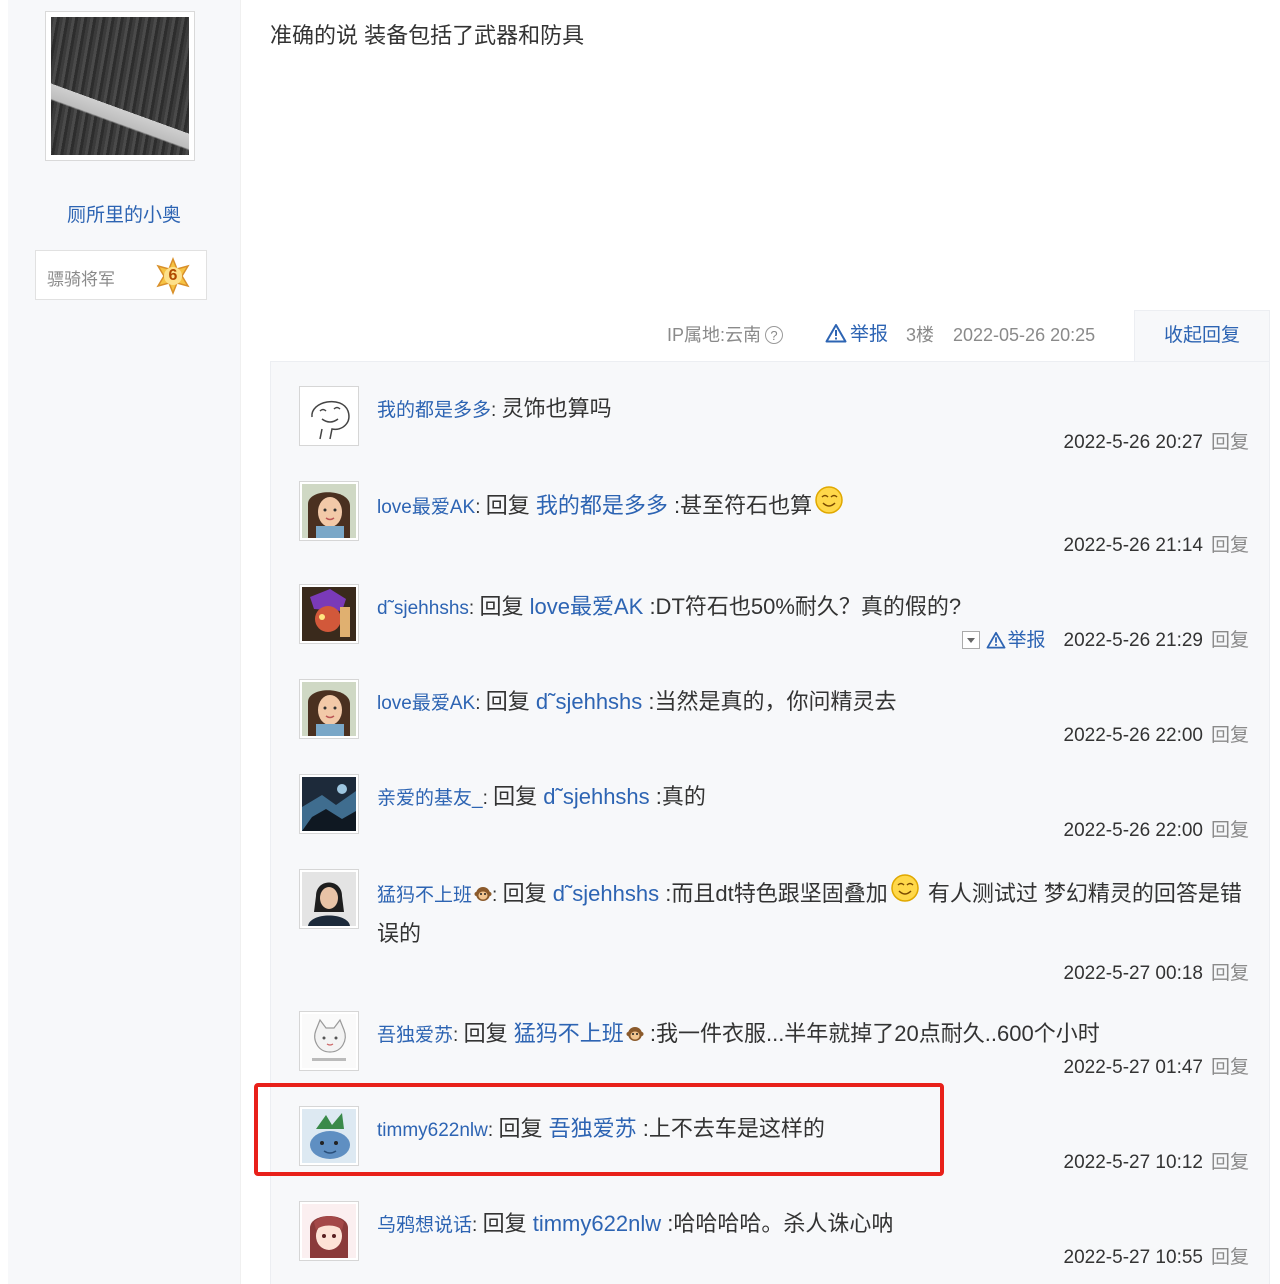  What do you see at coordinates (869, 334) in the screenshot?
I see `report-label: 举报` at bounding box center [869, 334].